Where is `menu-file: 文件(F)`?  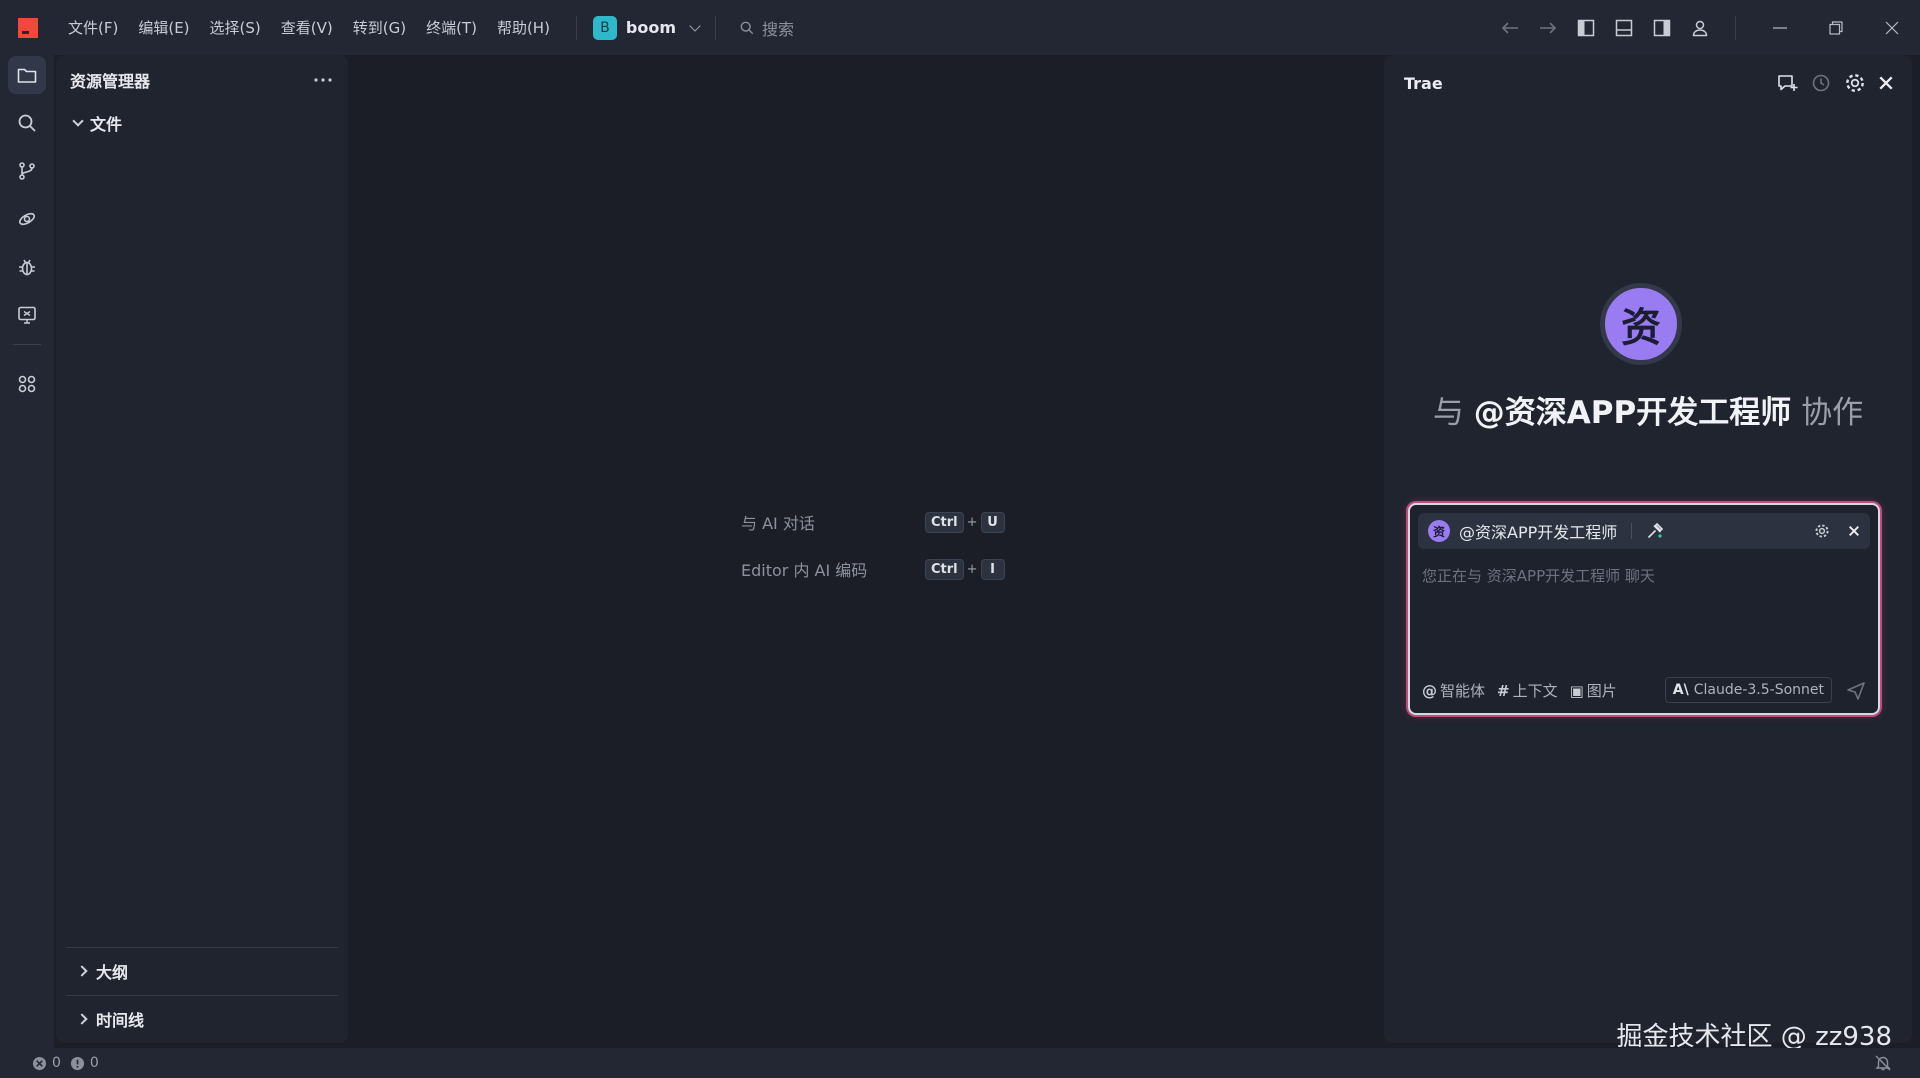 menu-file: 文件(F) is located at coordinates (93, 27).